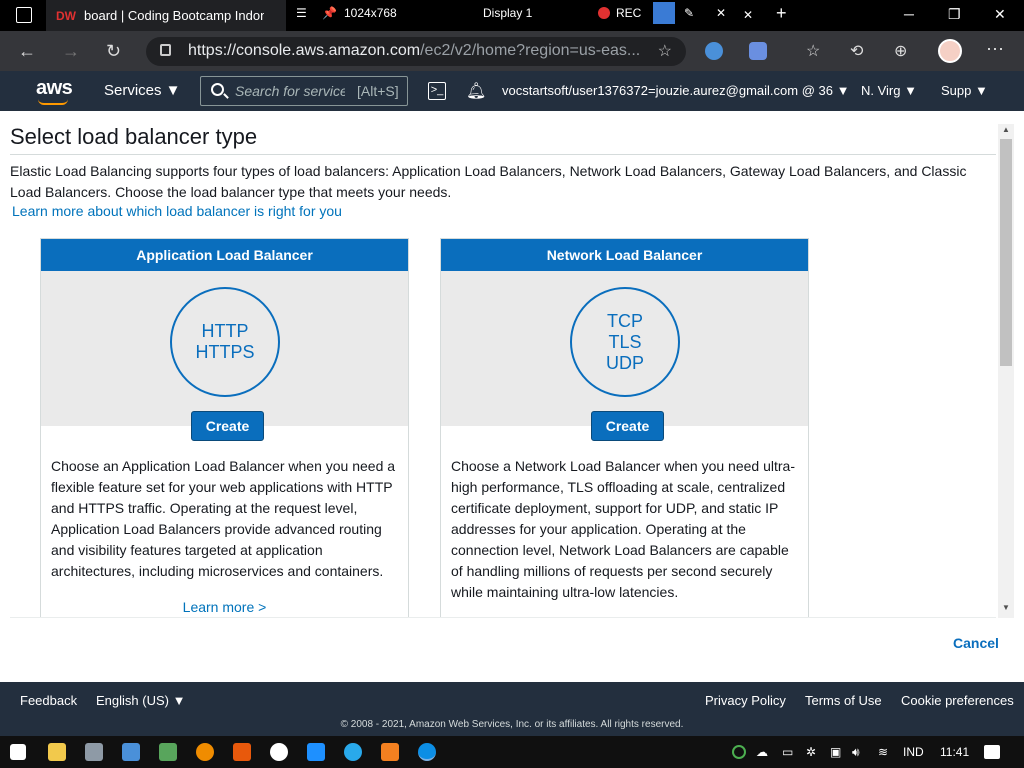 The width and height of the screenshot is (1024, 768). Describe the element at coordinates (835, 752) in the screenshot. I see `tray-app-icon-2: ▣` at that location.